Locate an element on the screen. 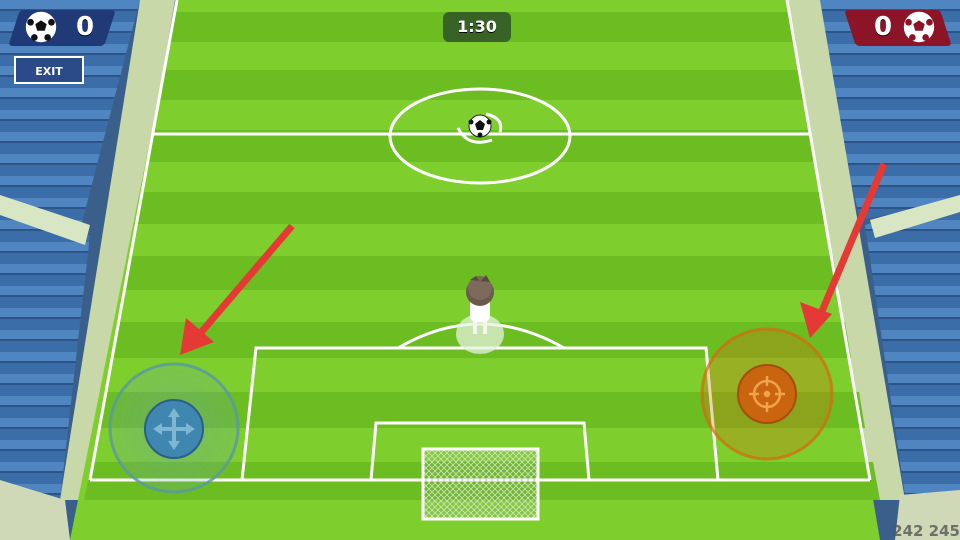 This screenshot has height=540, width=960. score-left-value: 0 is located at coordinates (85, 27).